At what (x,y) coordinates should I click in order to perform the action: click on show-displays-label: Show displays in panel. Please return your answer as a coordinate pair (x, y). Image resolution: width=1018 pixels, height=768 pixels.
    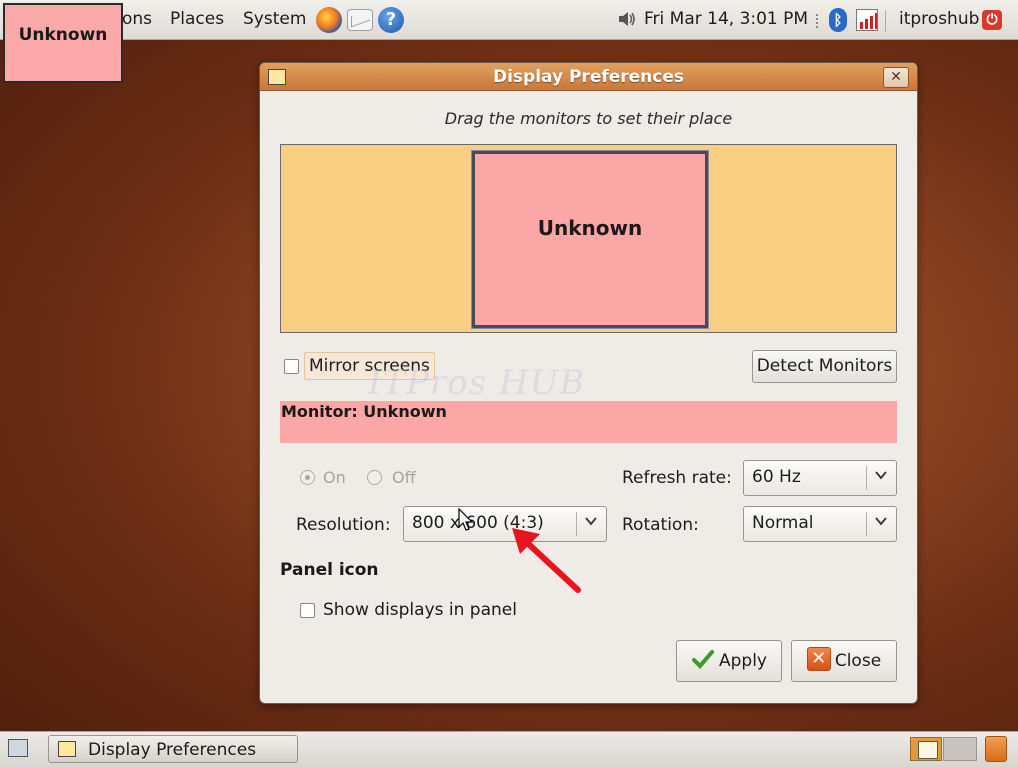
    Looking at the image, I should click on (420, 610).